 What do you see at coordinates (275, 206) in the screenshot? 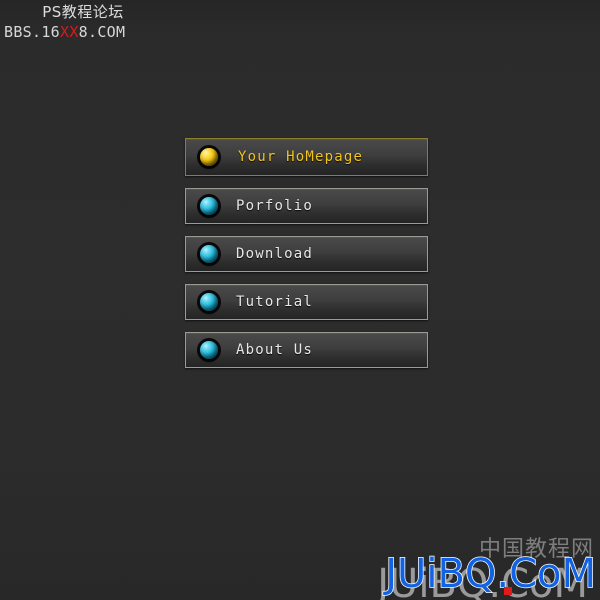
I see `menu-item-label: Porfolio` at bounding box center [275, 206].